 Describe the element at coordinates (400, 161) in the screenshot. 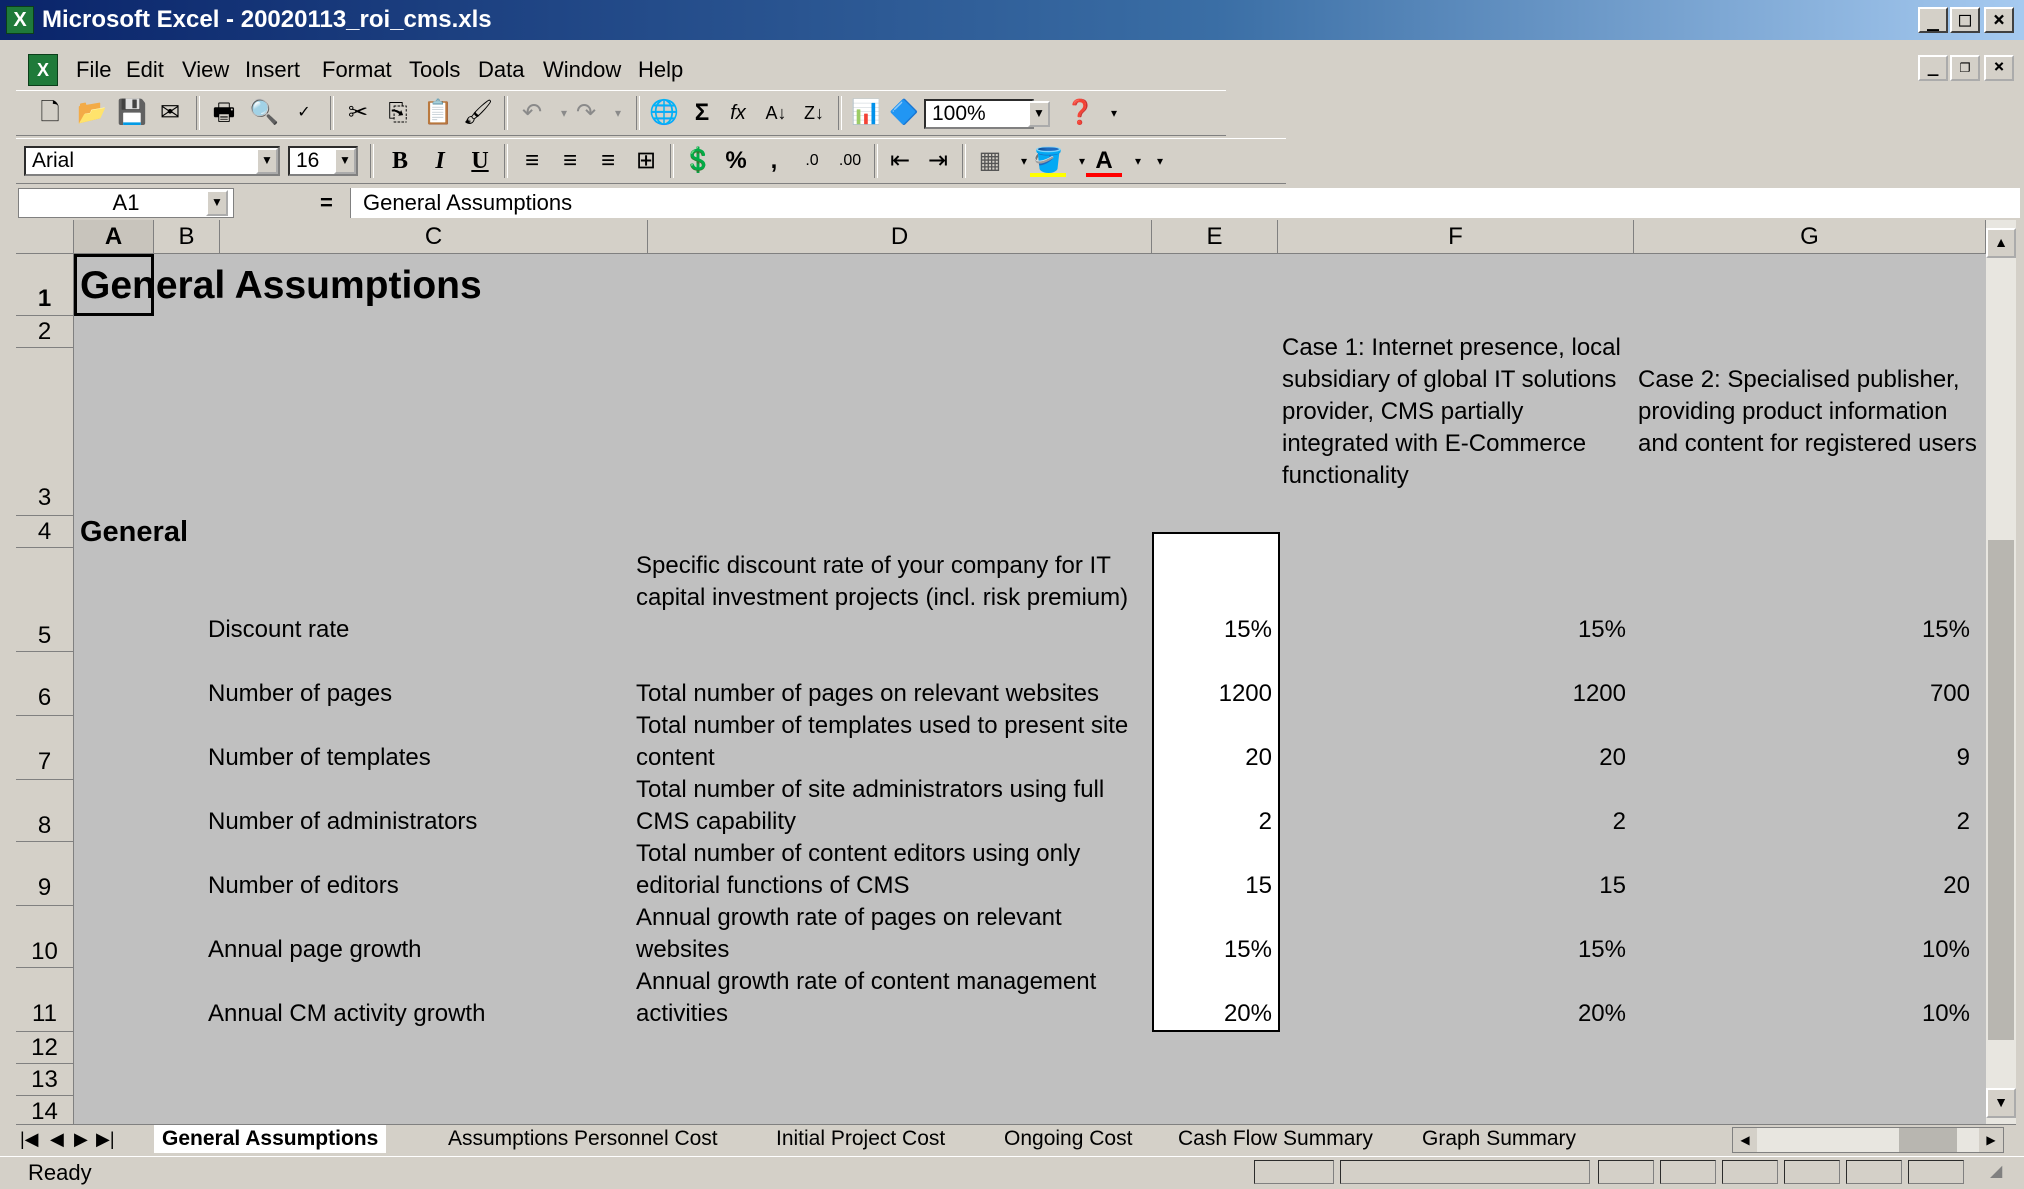

I see `bold-button: B` at that location.